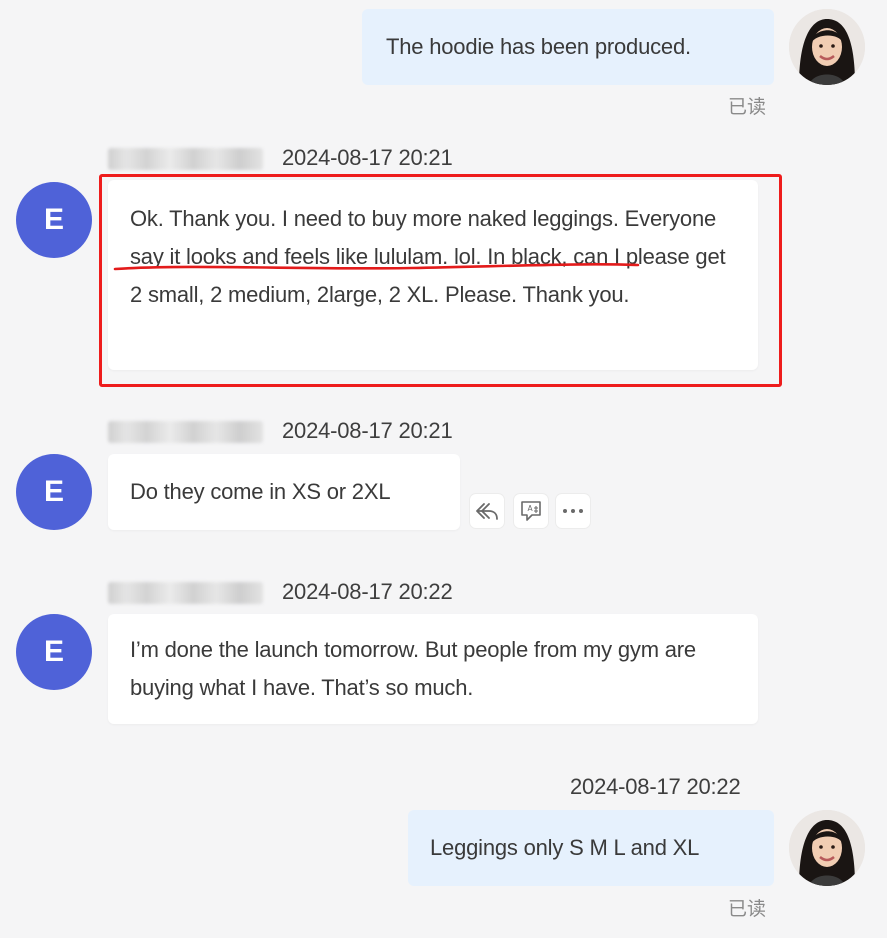 Image resolution: width=887 pixels, height=938 pixels. I want to click on reply-icon, so click(487, 511).